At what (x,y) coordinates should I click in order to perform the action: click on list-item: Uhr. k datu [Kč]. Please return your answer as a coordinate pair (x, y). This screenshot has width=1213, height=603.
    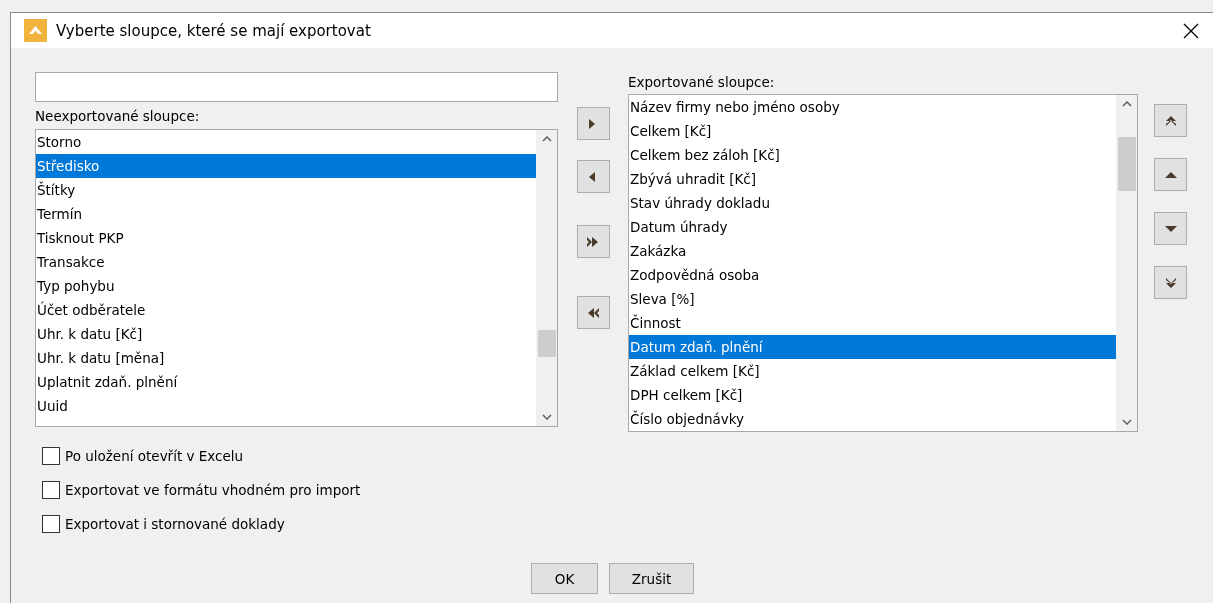
    Looking at the image, I should click on (286, 334).